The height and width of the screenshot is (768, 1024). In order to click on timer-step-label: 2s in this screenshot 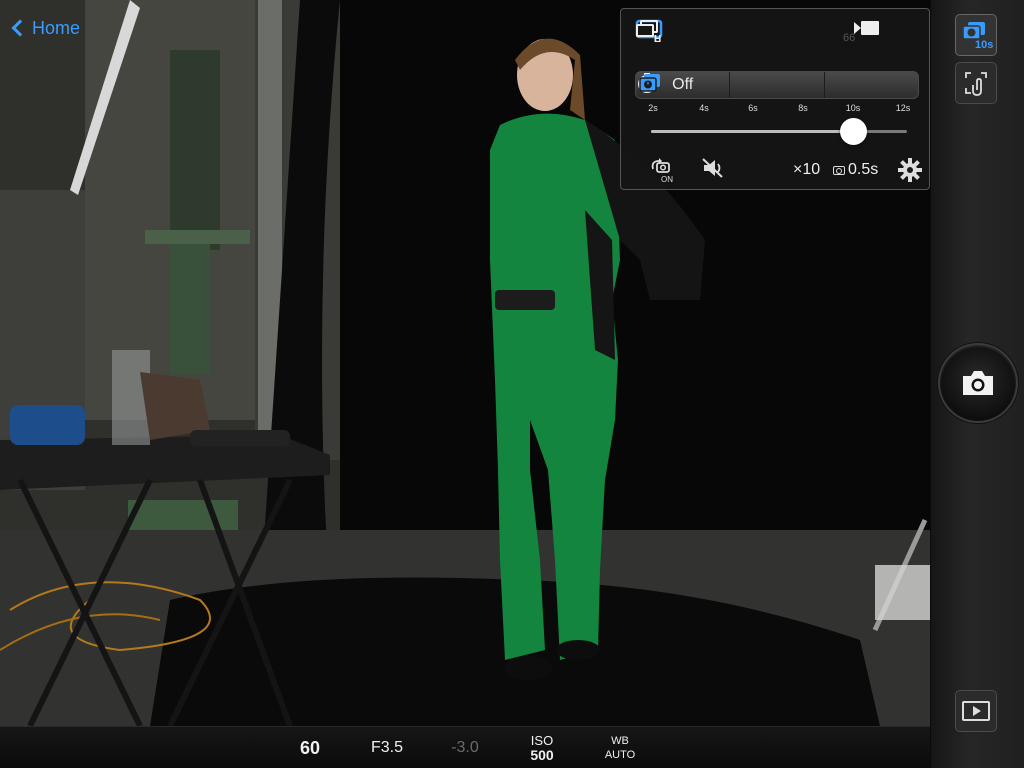, I will do `click(653, 108)`.